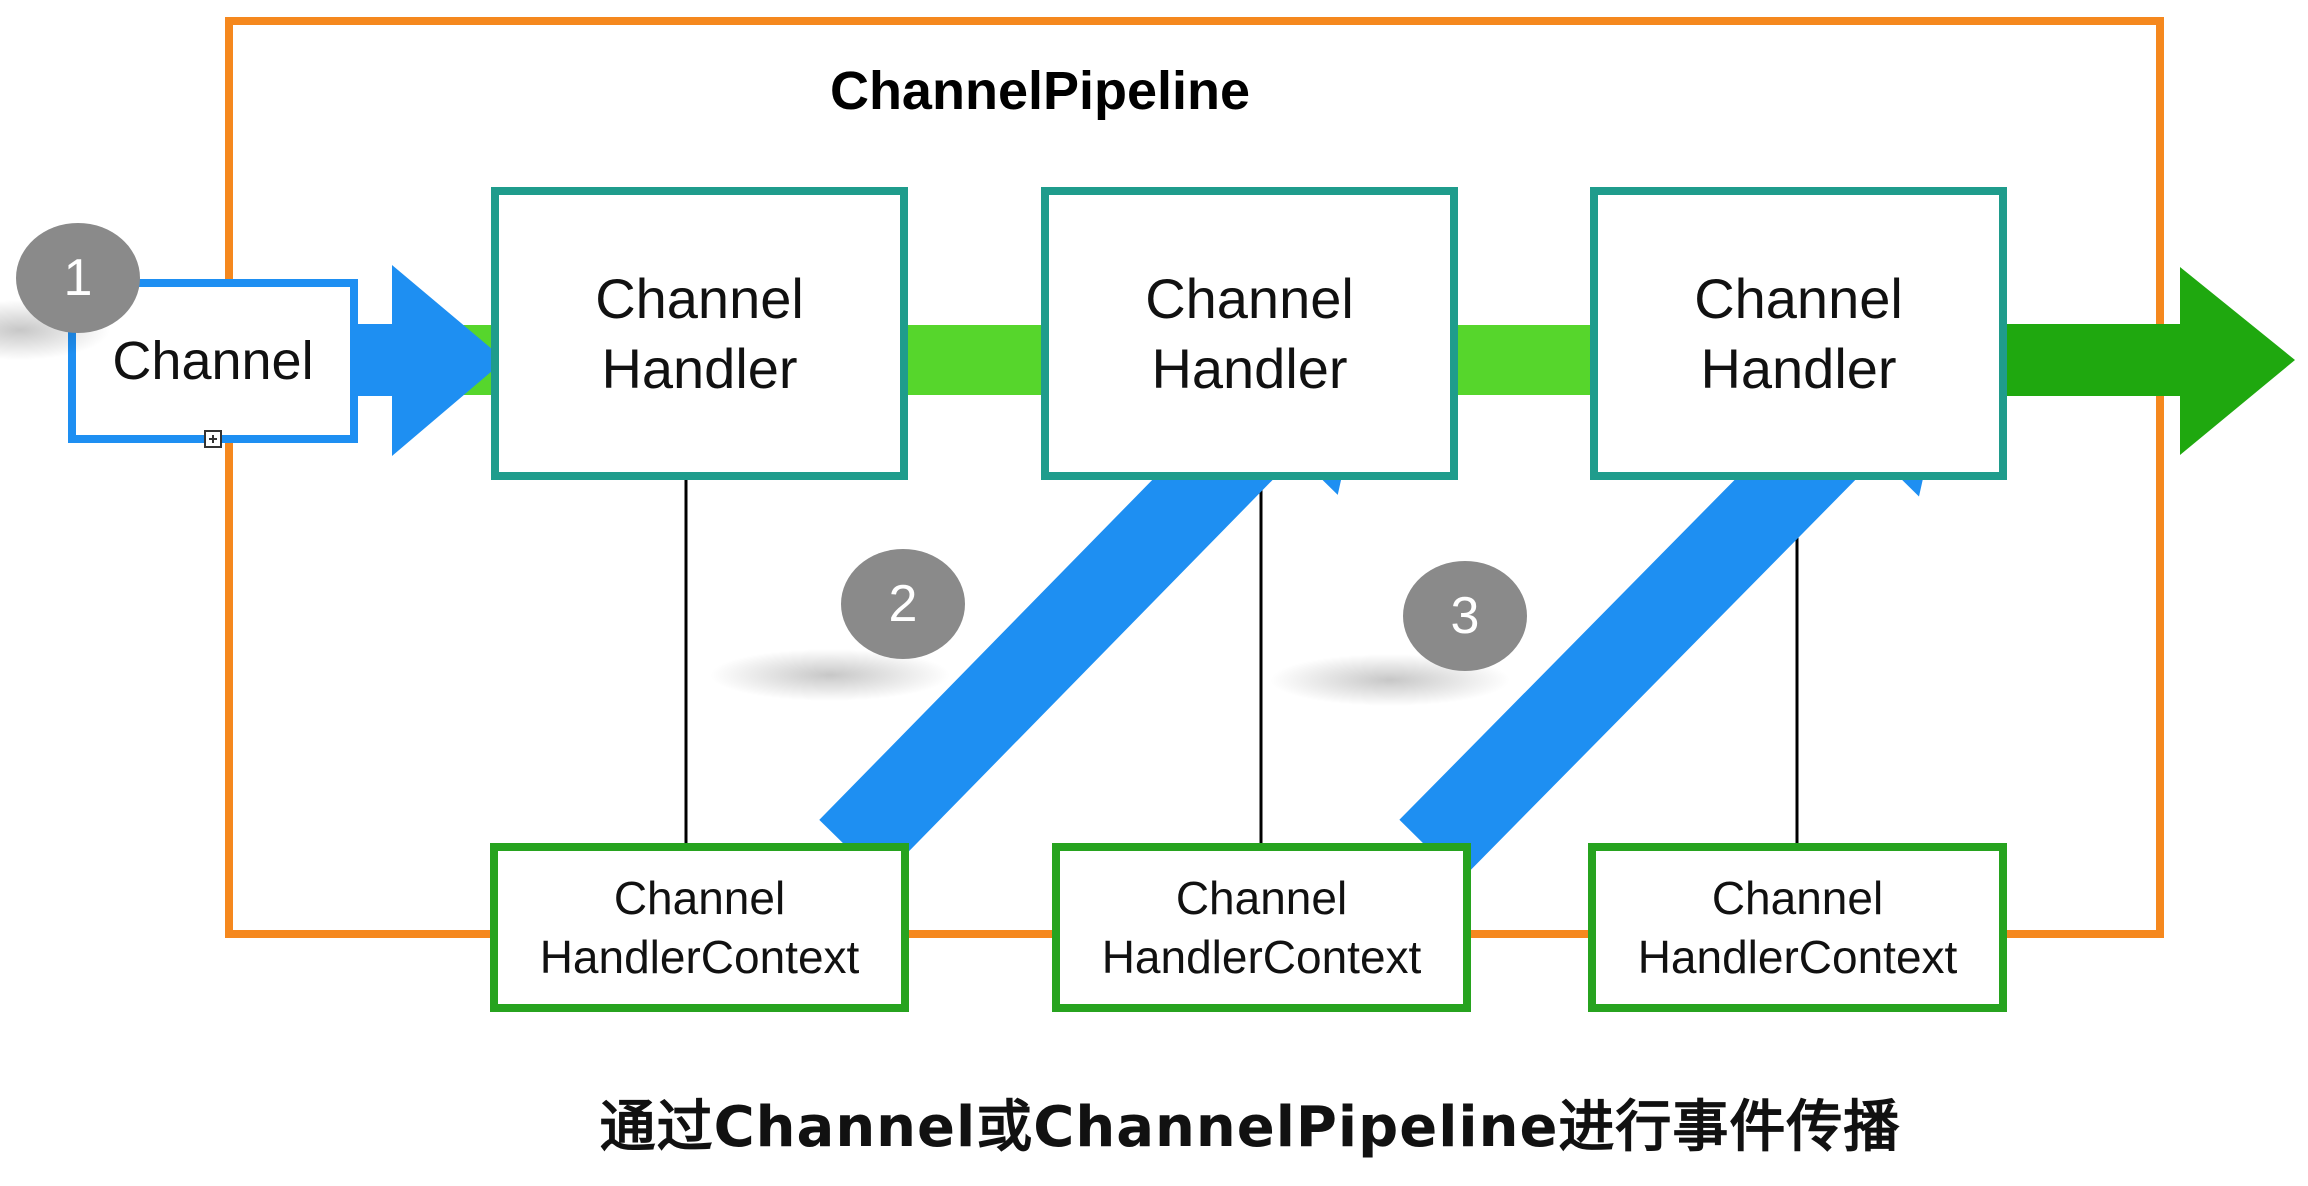 This screenshot has height=1186, width=2308. I want to click on channel-input-arrow, so click(429, 360).